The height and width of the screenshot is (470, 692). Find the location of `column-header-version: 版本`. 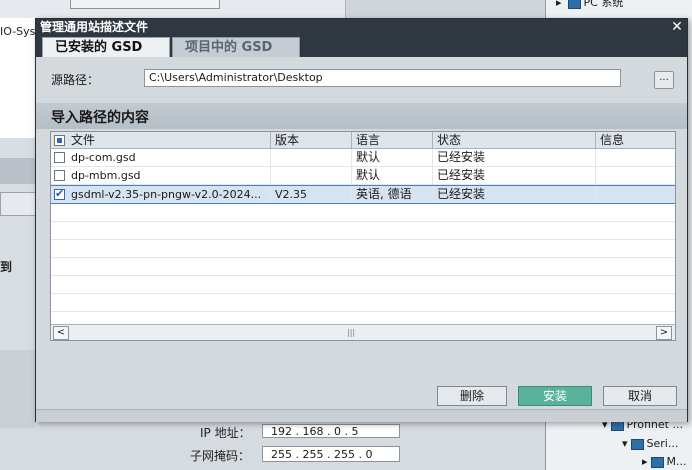

column-header-version: 版本 is located at coordinates (311, 140).